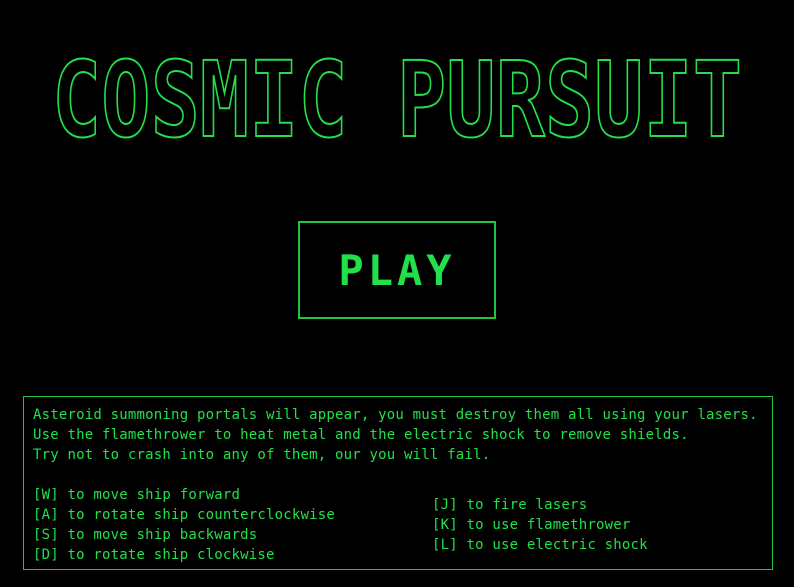 The width and height of the screenshot is (794, 587). I want to click on control-line-w: [W] to move ship forward, so click(137, 495).